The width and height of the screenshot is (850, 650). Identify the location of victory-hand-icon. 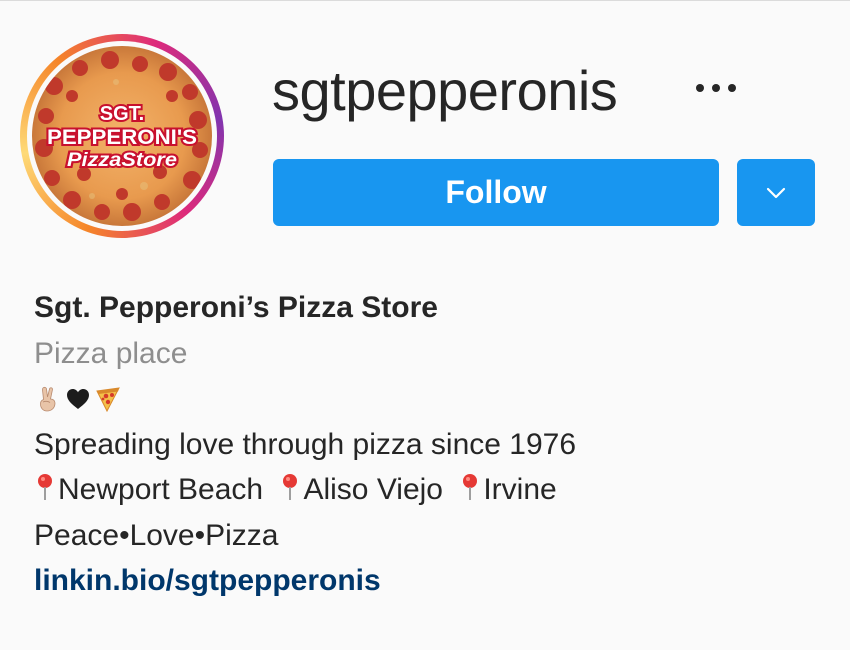
(48, 399).